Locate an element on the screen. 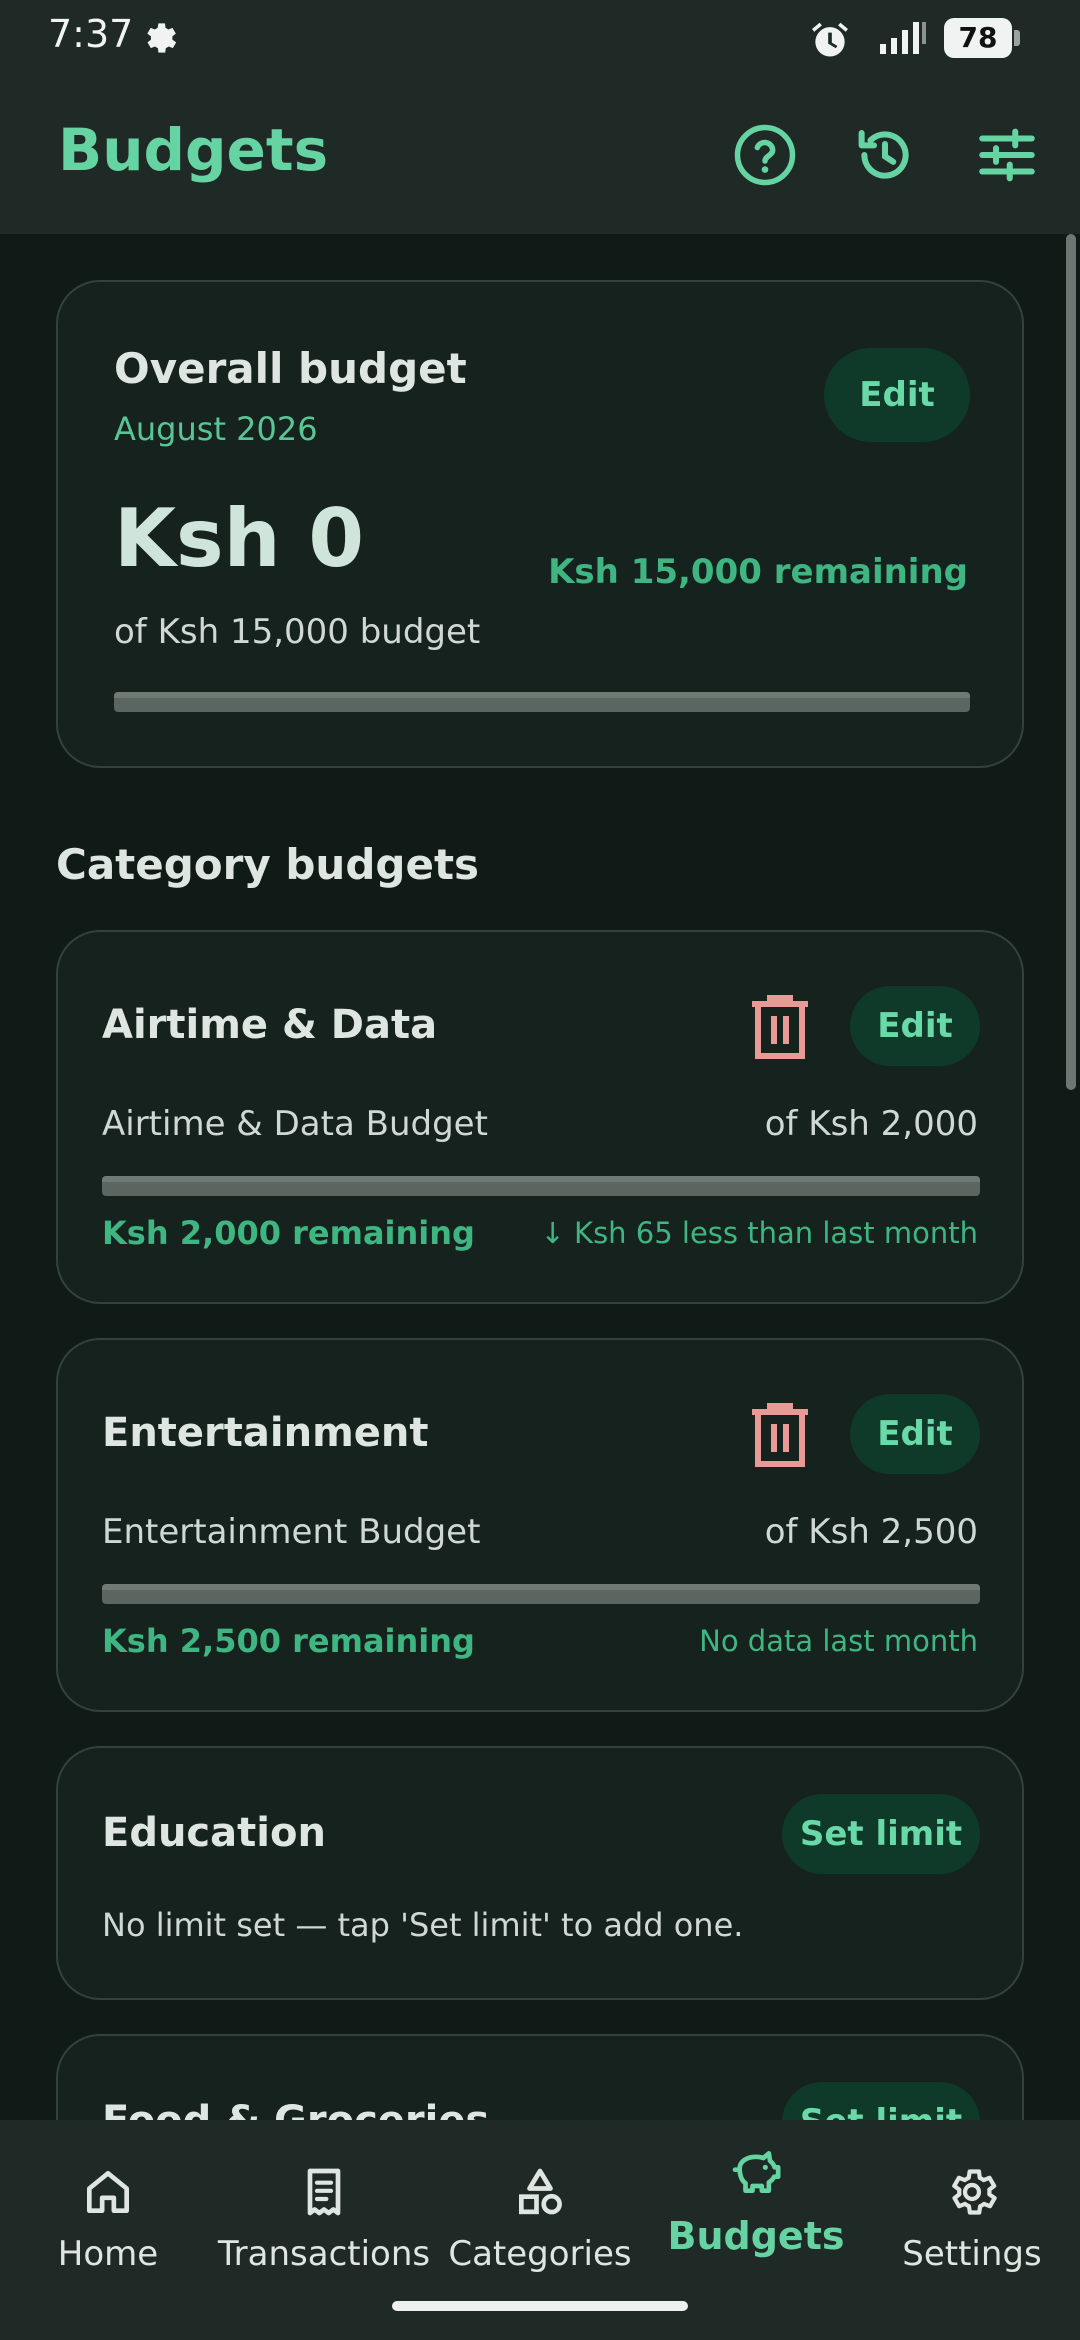  help-button is located at coordinates (765, 155).